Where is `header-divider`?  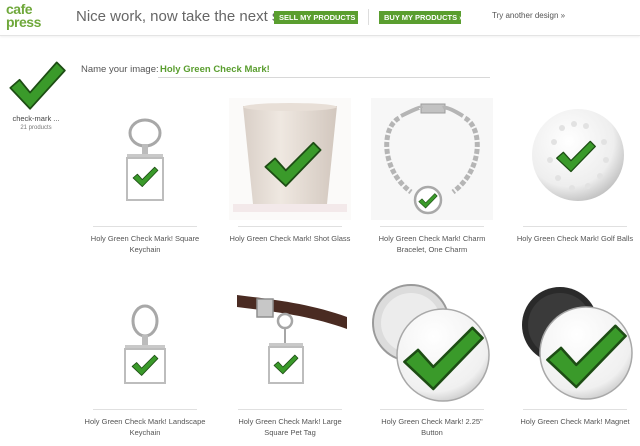 header-divider is located at coordinates (368, 17).